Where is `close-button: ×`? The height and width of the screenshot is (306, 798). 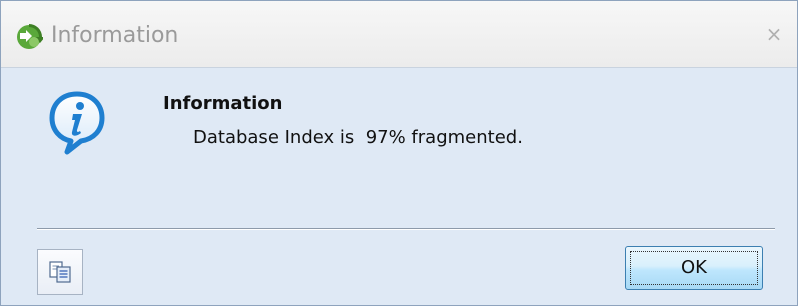
close-button: × is located at coordinates (774, 34).